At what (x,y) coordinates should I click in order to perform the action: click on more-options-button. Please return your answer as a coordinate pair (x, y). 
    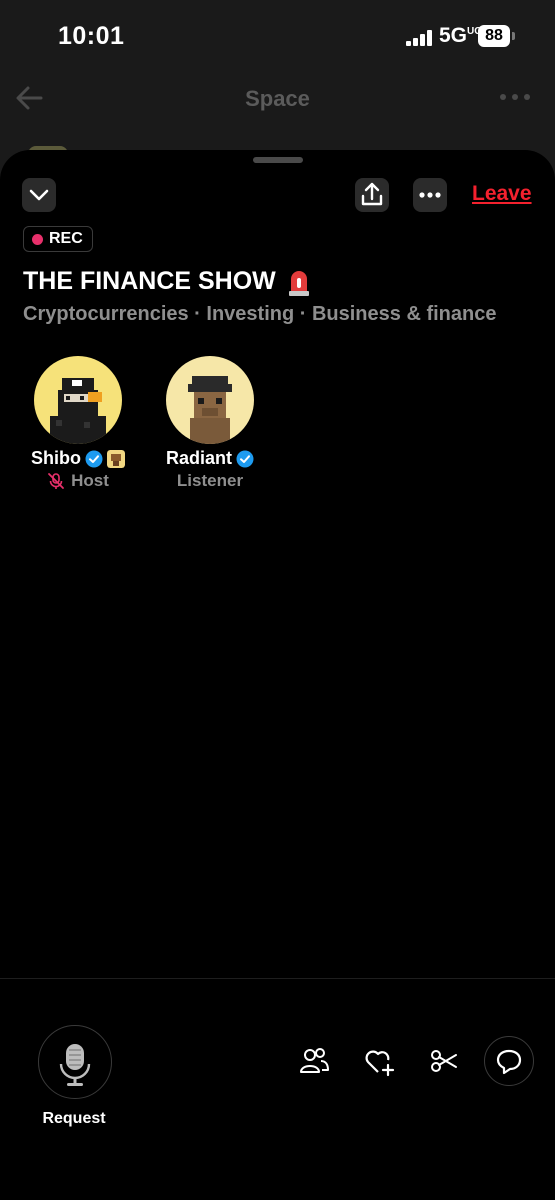
    Looking at the image, I should click on (430, 195).